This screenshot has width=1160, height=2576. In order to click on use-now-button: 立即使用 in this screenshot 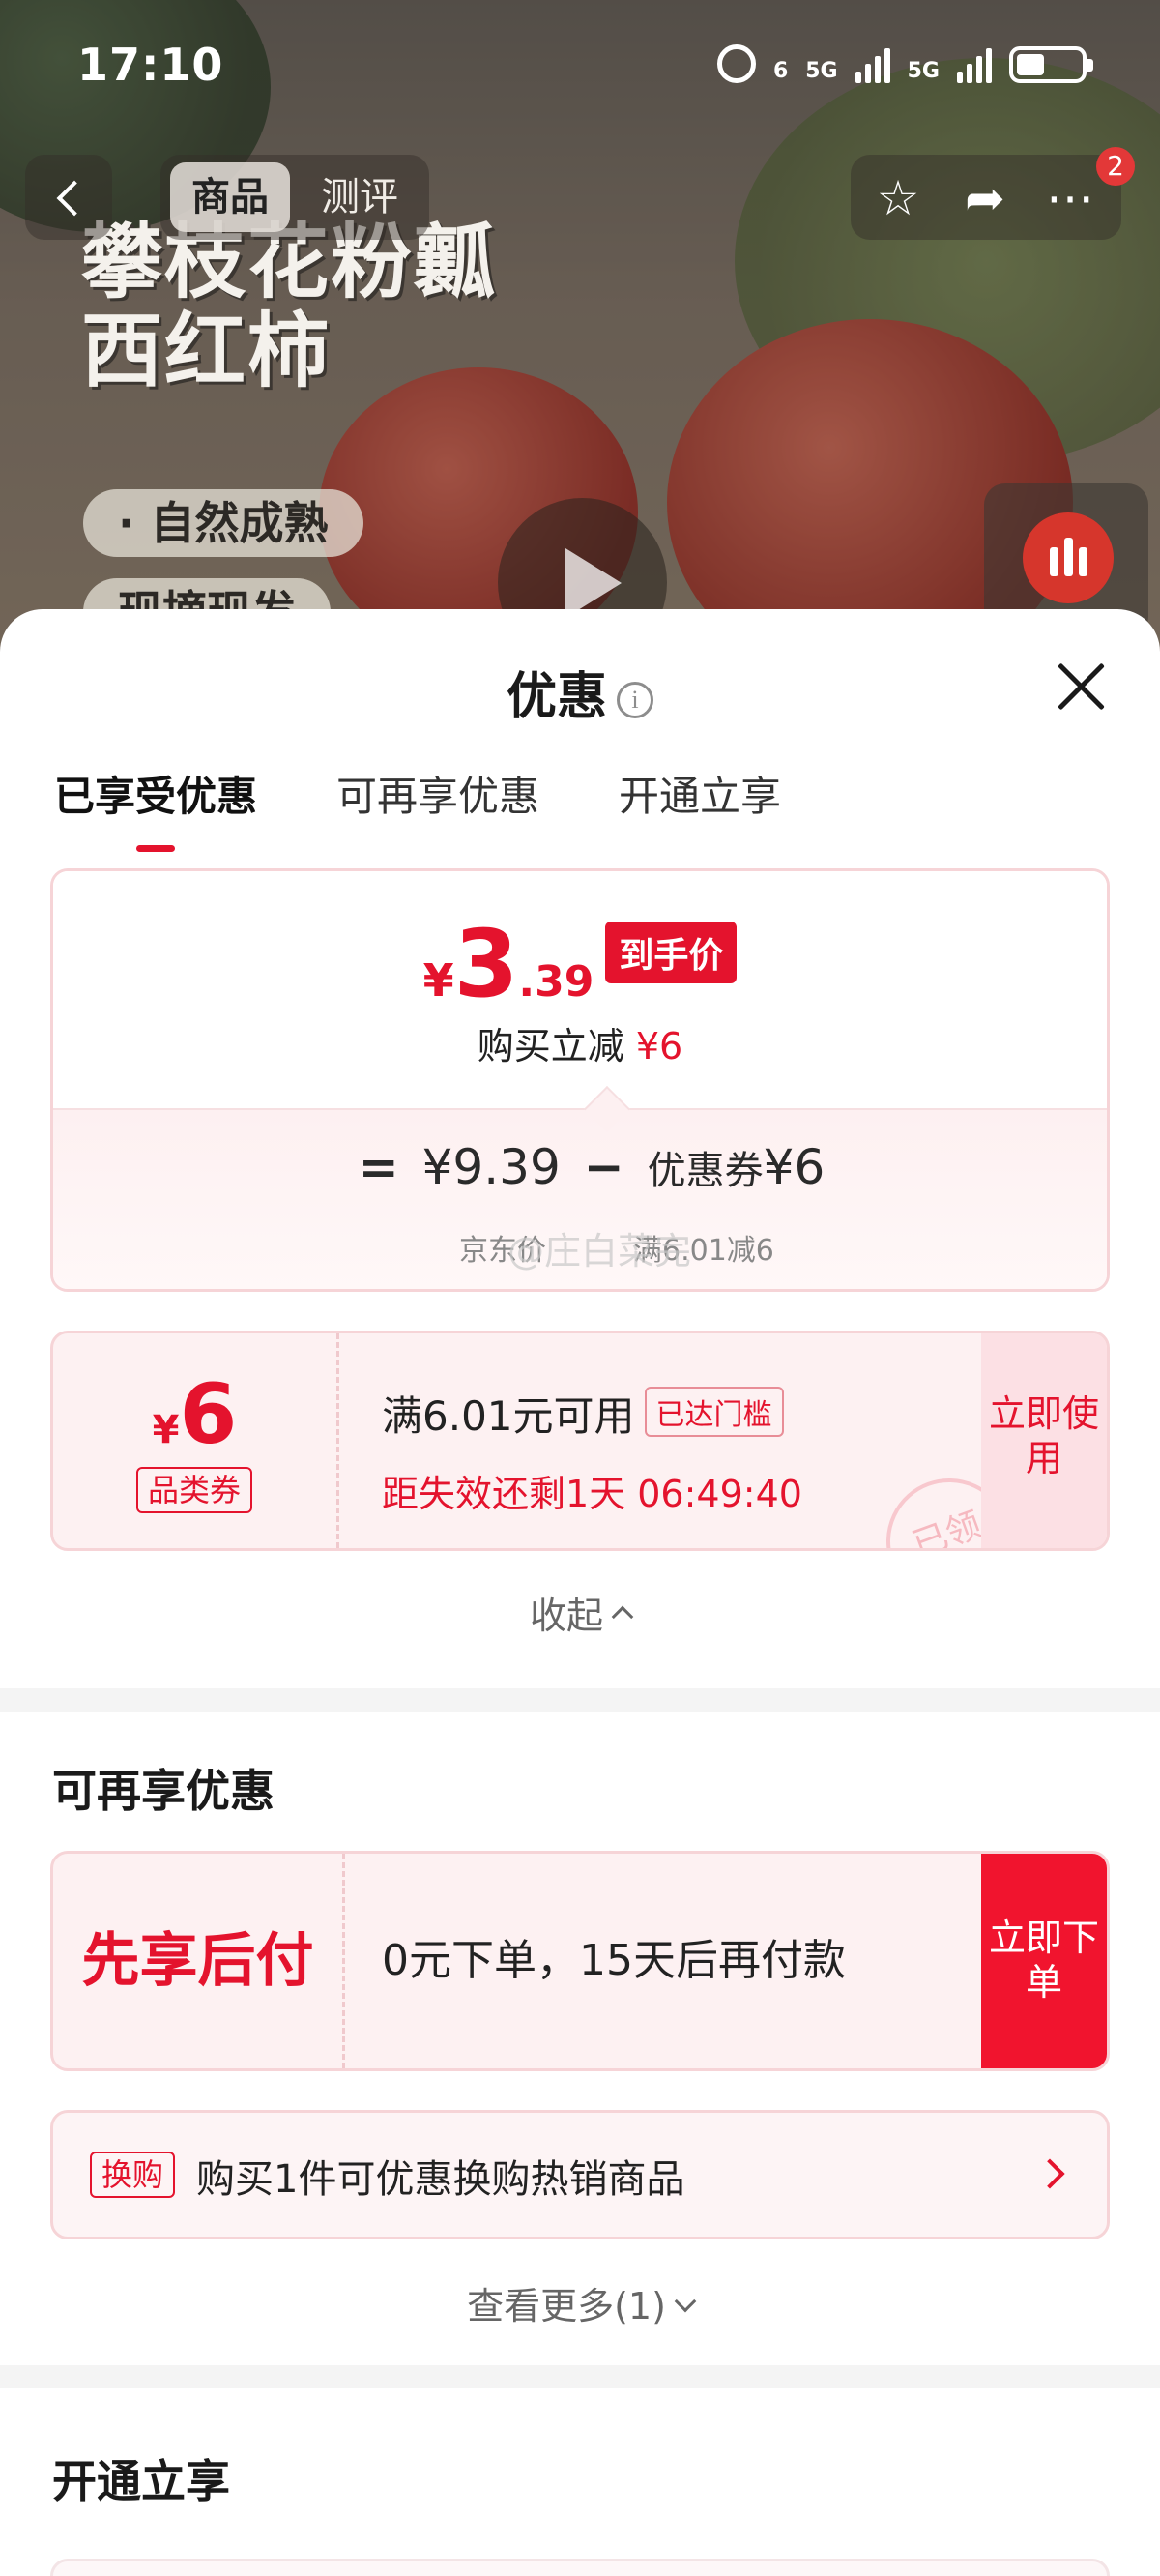, I will do `click(1044, 1440)`.